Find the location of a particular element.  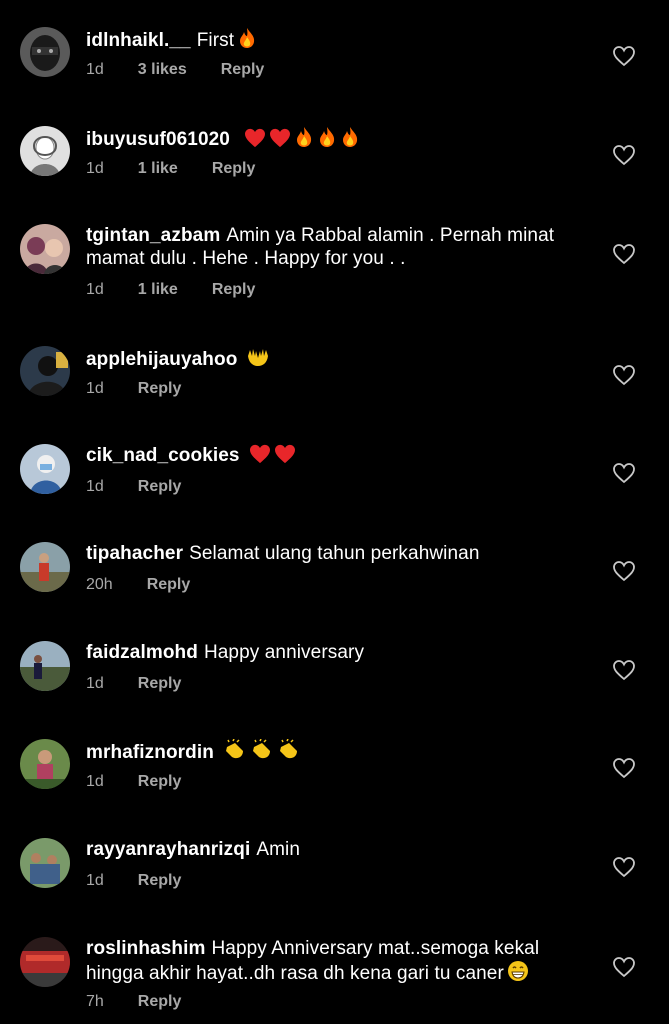

comment-body: Happy Anniversary mat..semoga kekal is located at coordinates (375, 948).